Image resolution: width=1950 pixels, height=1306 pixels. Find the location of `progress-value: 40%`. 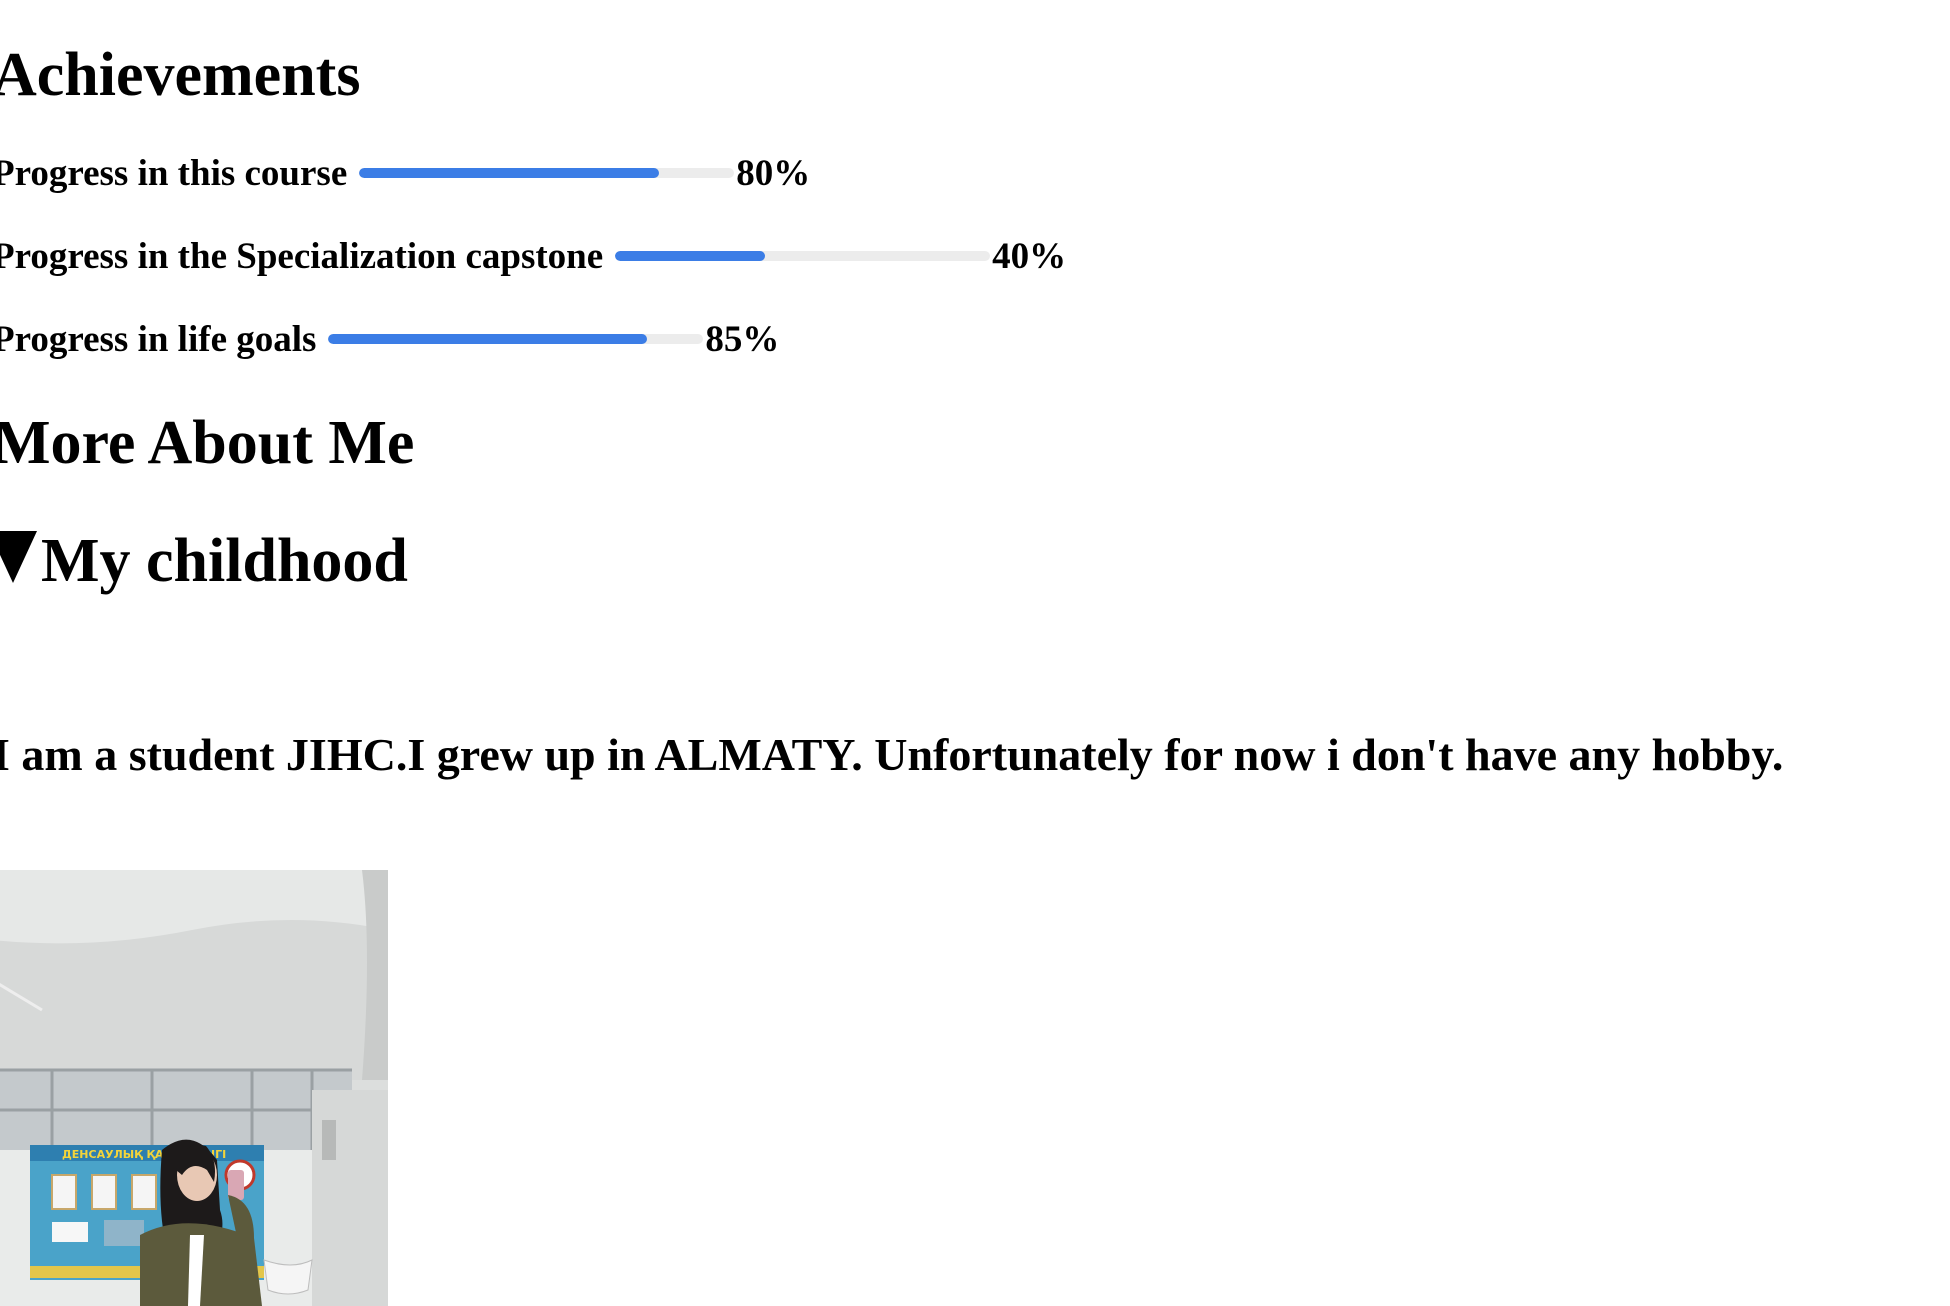

progress-value: 40% is located at coordinates (1029, 256).